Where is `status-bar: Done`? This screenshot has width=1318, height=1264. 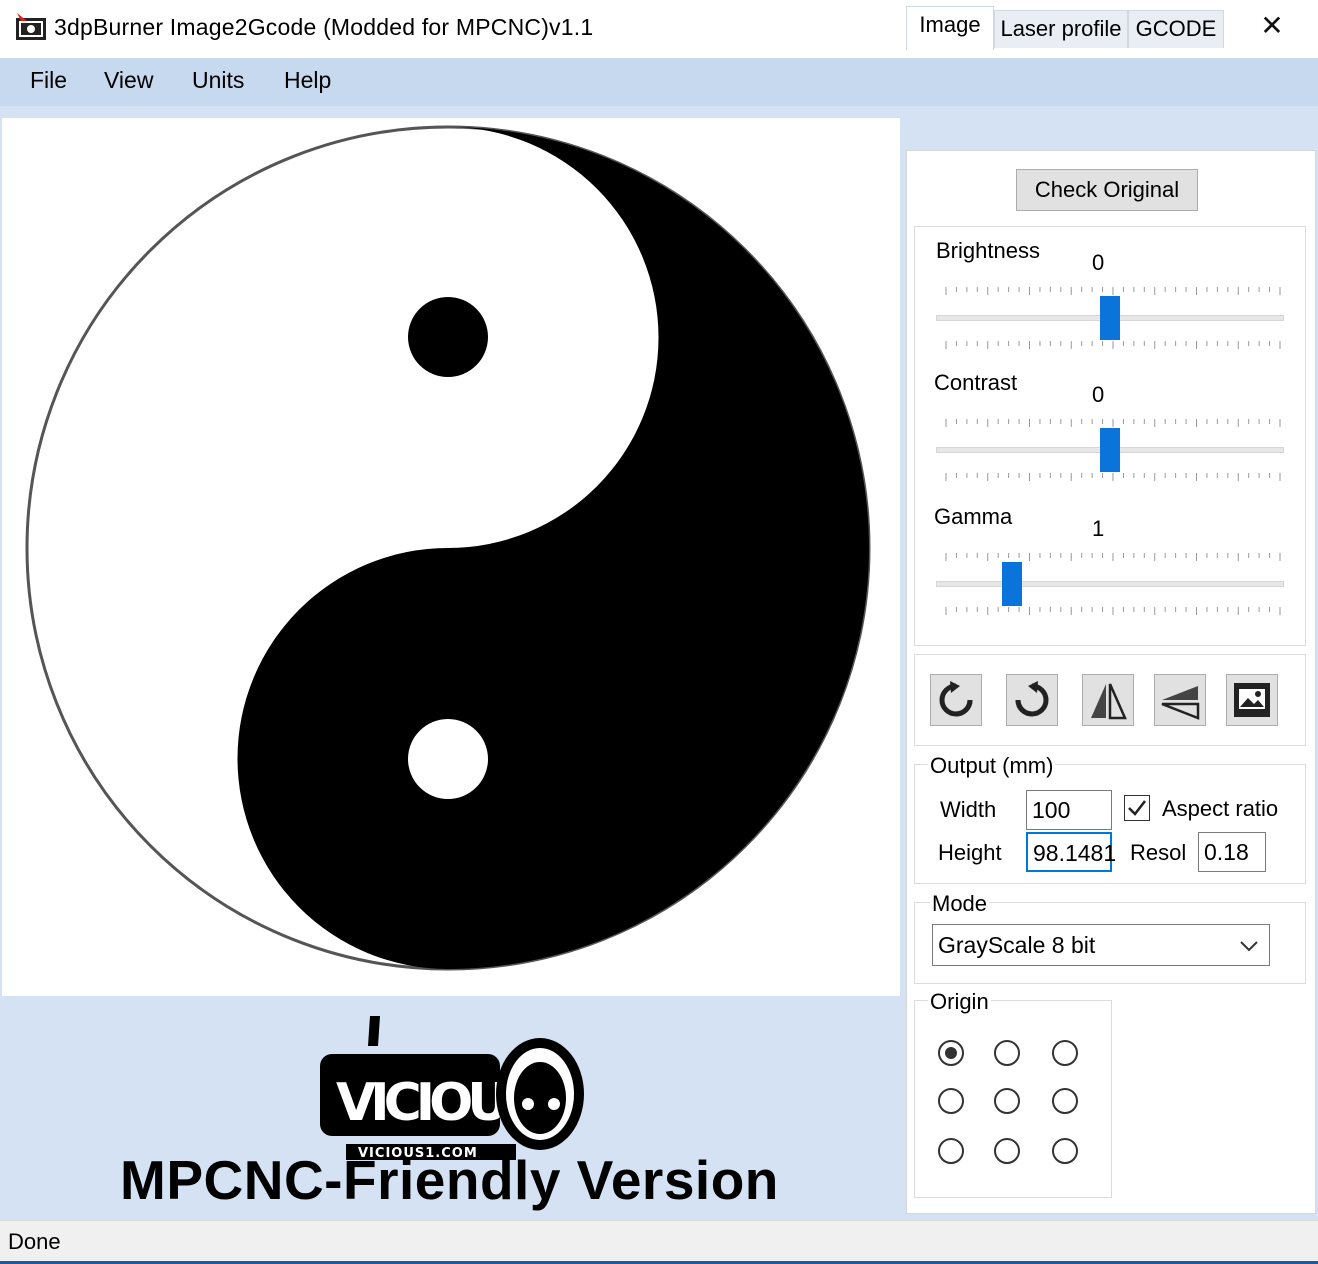 status-bar: Done is located at coordinates (659, 1242).